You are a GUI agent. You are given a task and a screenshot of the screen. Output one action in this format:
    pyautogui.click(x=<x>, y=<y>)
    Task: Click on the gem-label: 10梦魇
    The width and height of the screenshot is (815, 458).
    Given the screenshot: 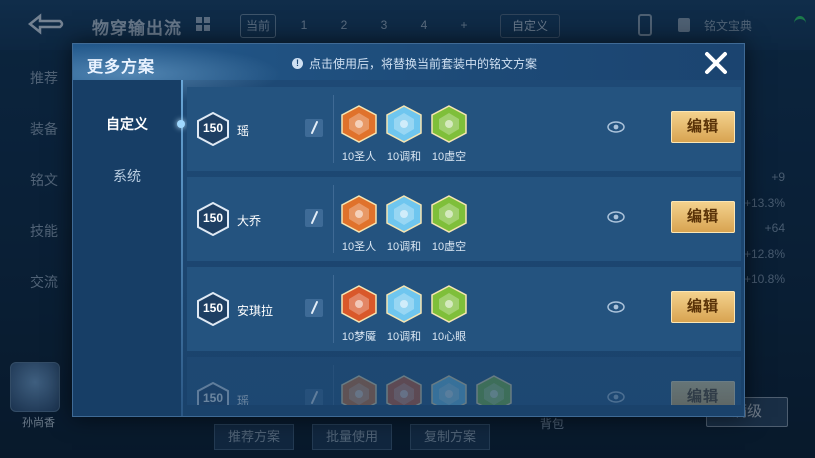 What is the action you would take?
    pyautogui.click(x=359, y=337)
    